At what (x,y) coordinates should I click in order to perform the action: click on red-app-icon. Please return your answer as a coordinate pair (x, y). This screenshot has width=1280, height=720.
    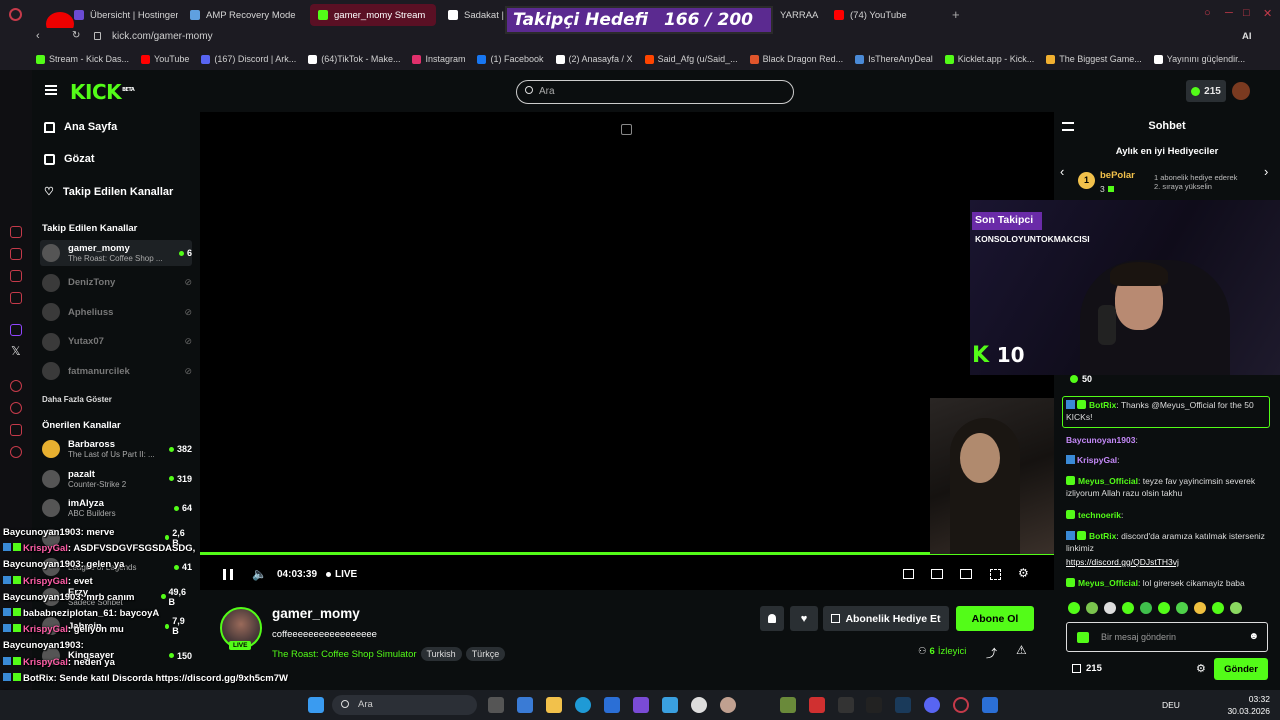
    Looking at the image, I should click on (817, 705).